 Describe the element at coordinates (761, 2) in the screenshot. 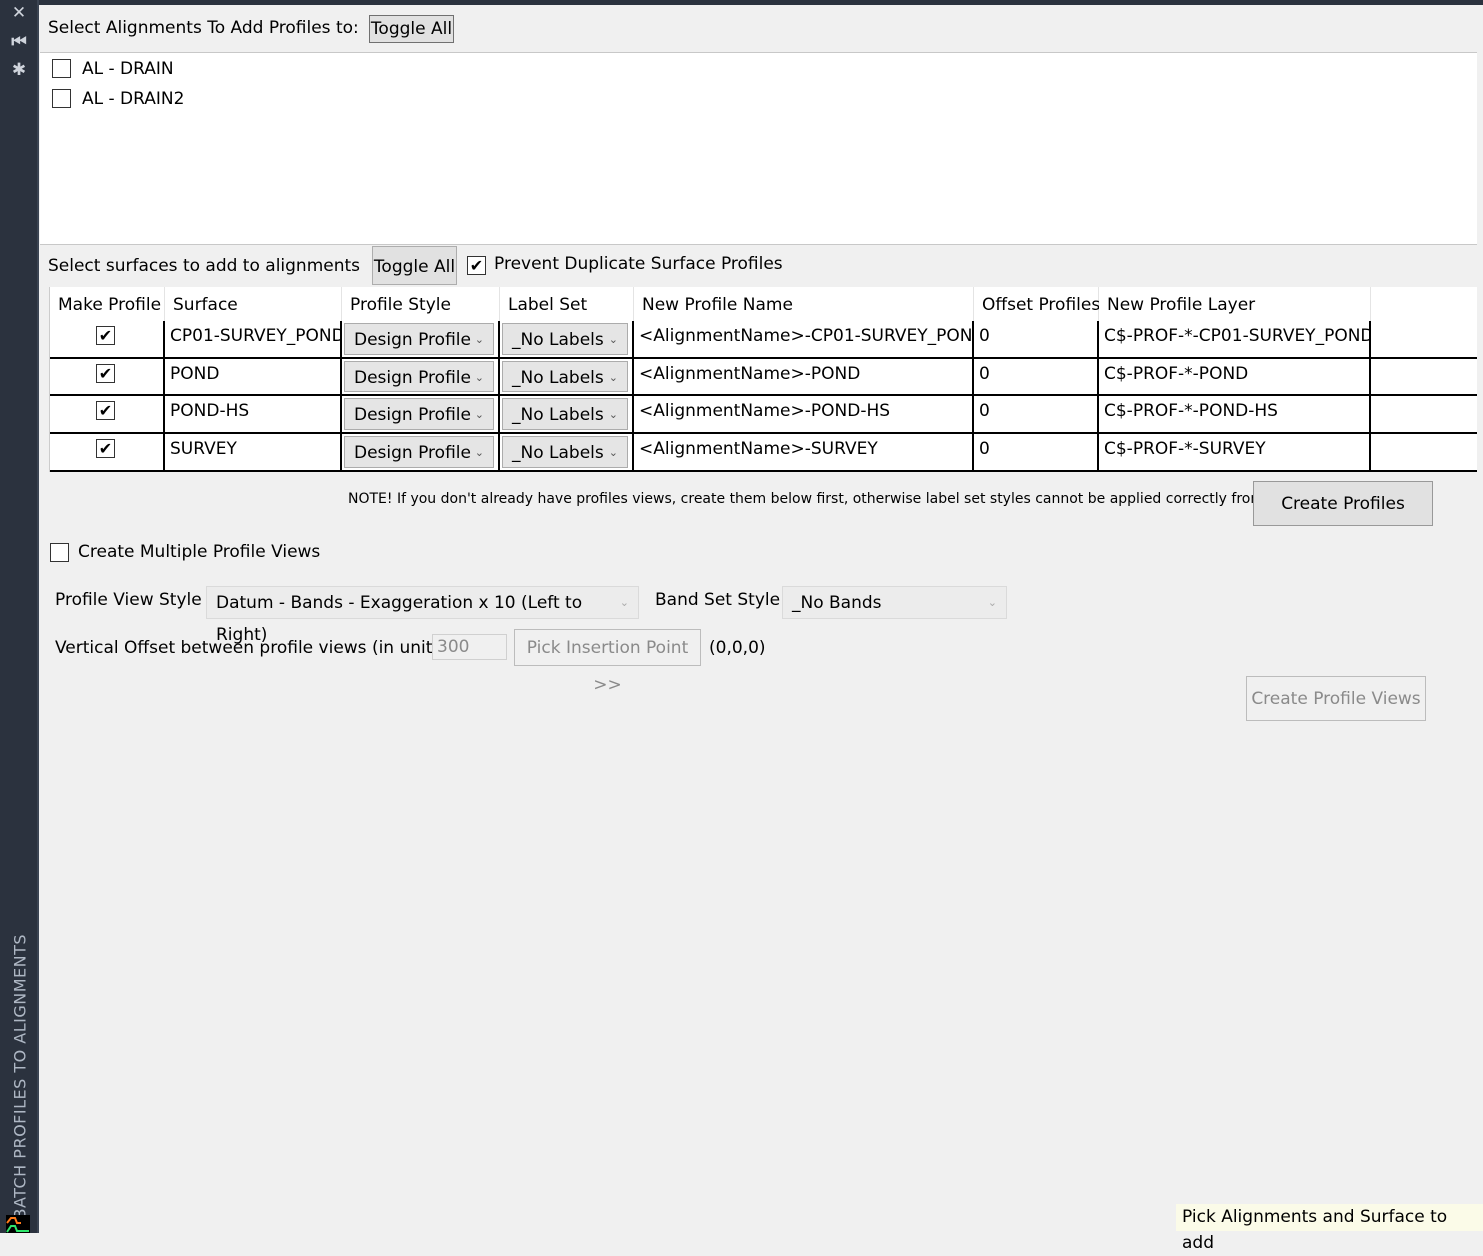

I see `top-bar` at that location.